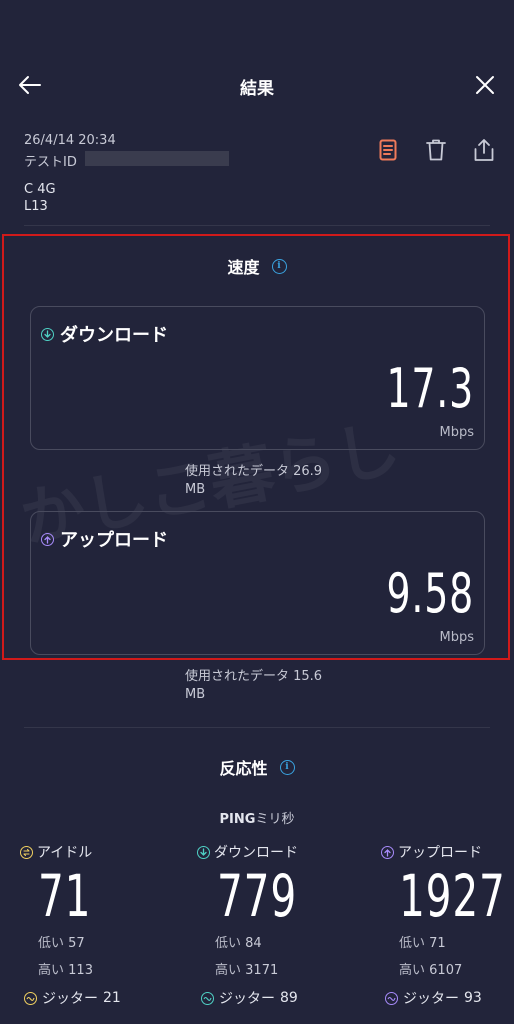  I want to click on upload-high-label: 高い, so click(412, 970).